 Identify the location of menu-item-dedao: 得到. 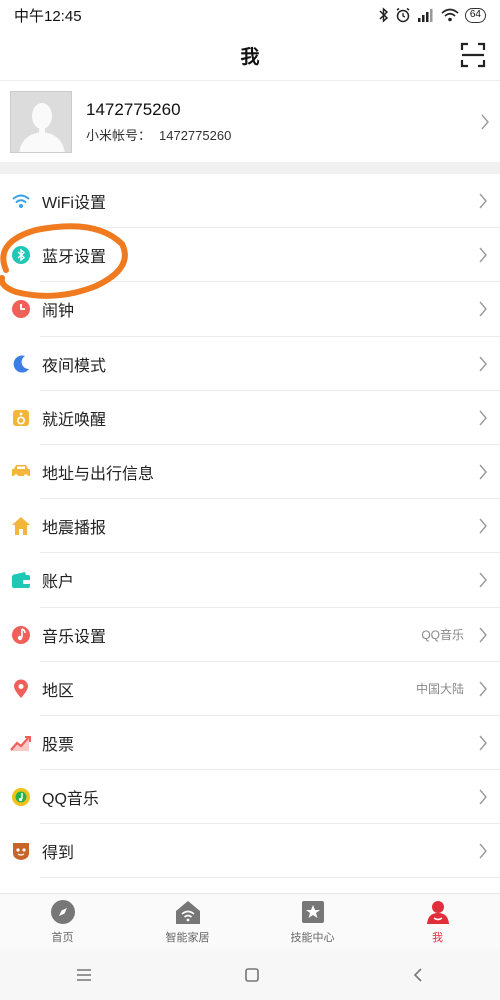
(250, 851).